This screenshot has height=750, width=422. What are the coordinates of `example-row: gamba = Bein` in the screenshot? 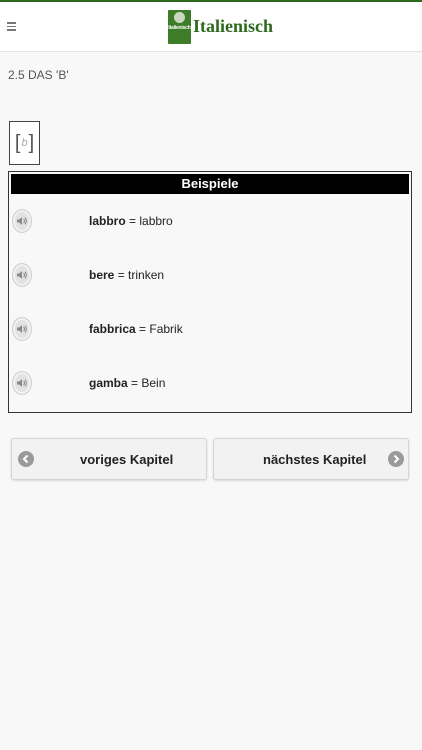 It's located at (210, 385).